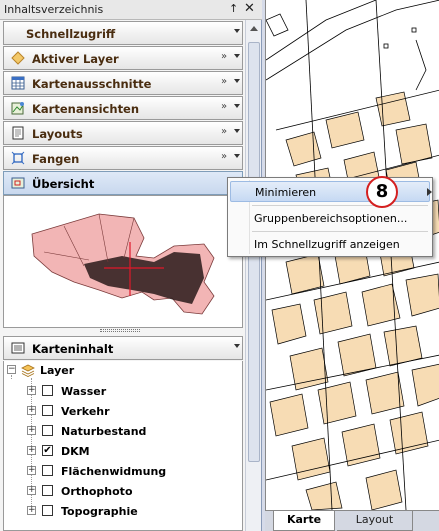 The width and height of the screenshot is (439, 531). Describe the element at coordinates (104, 431) in the screenshot. I see `layer-label: Naturbestand` at that location.